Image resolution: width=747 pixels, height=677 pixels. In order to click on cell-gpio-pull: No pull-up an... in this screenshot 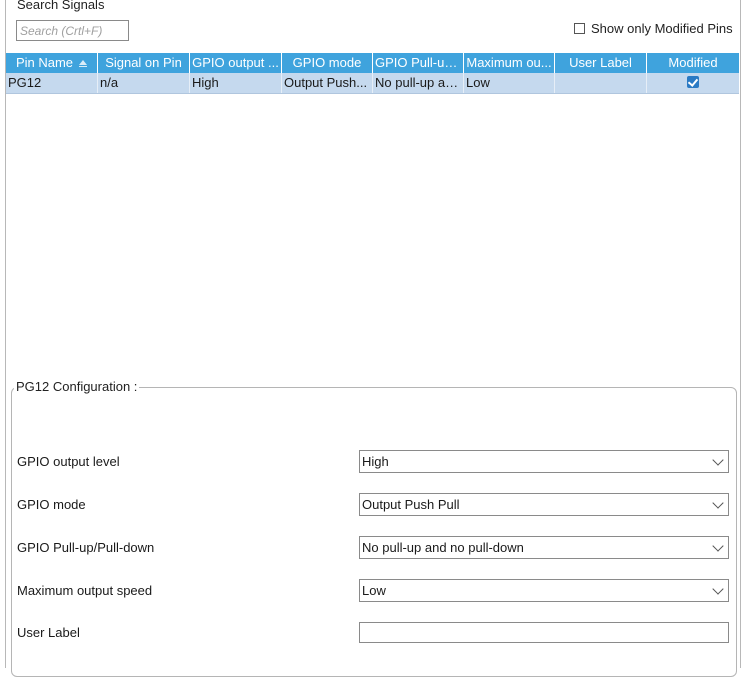, I will do `click(418, 83)`.